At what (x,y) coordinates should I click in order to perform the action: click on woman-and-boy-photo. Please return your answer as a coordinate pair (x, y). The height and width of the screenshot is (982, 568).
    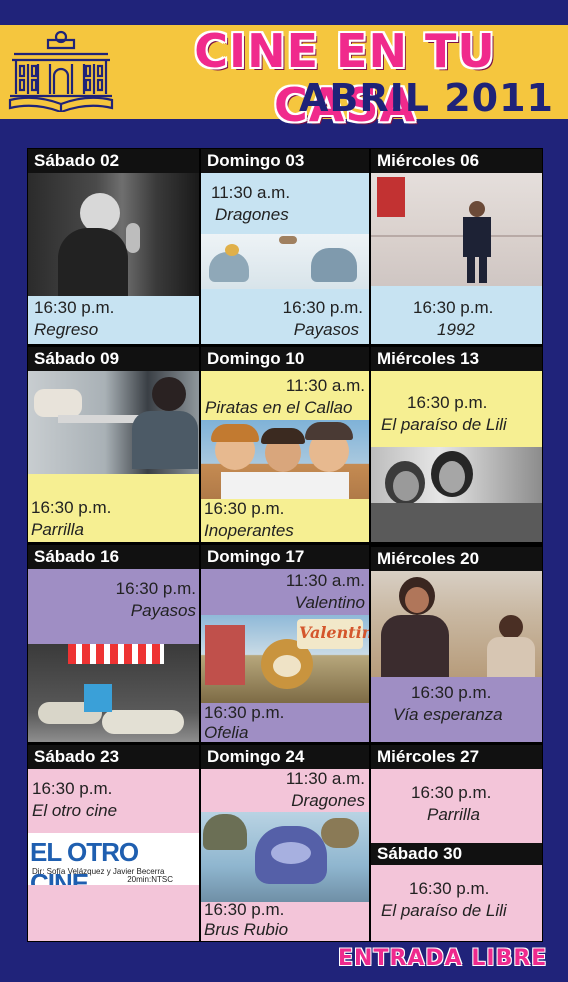
    Looking at the image, I should click on (456, 624).